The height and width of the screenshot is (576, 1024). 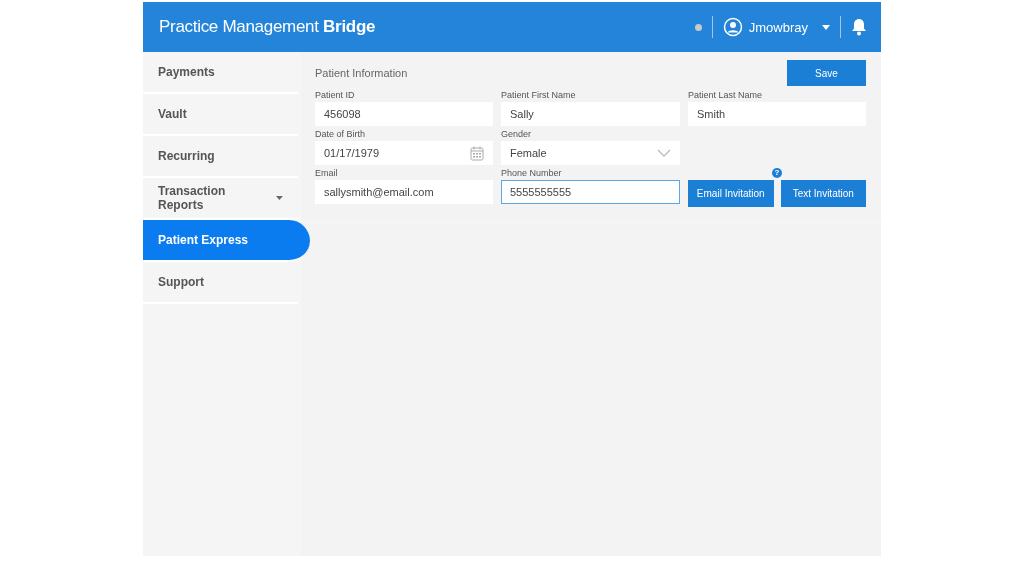 What do you see at coordinates (777, 173) in the screenshot?
I see `help-icon: ?` at bounding box center [777, 173].